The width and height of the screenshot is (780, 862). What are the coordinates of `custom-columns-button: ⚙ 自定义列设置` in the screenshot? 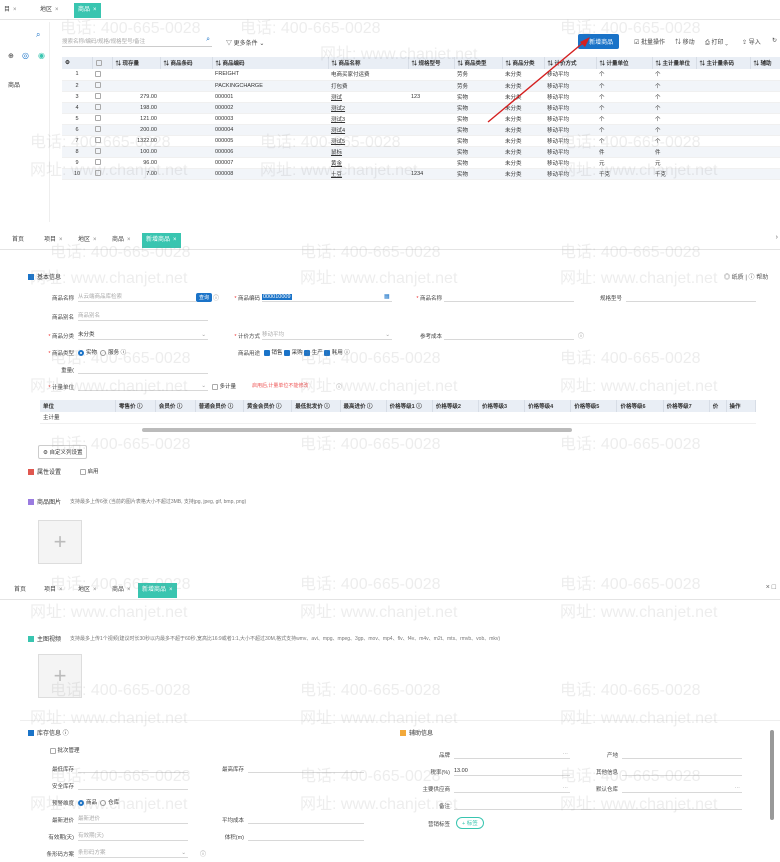 It's located at (63, 452).